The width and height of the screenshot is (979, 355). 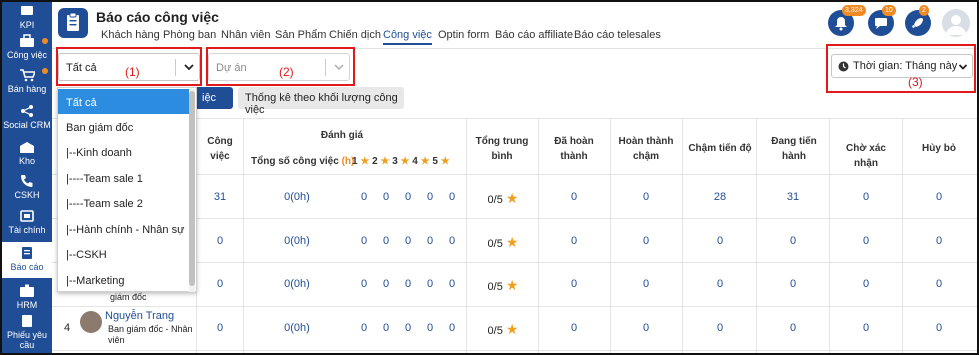 I want to click on dropdown-option: Ban giám đốc, so click(x=124, y=126).